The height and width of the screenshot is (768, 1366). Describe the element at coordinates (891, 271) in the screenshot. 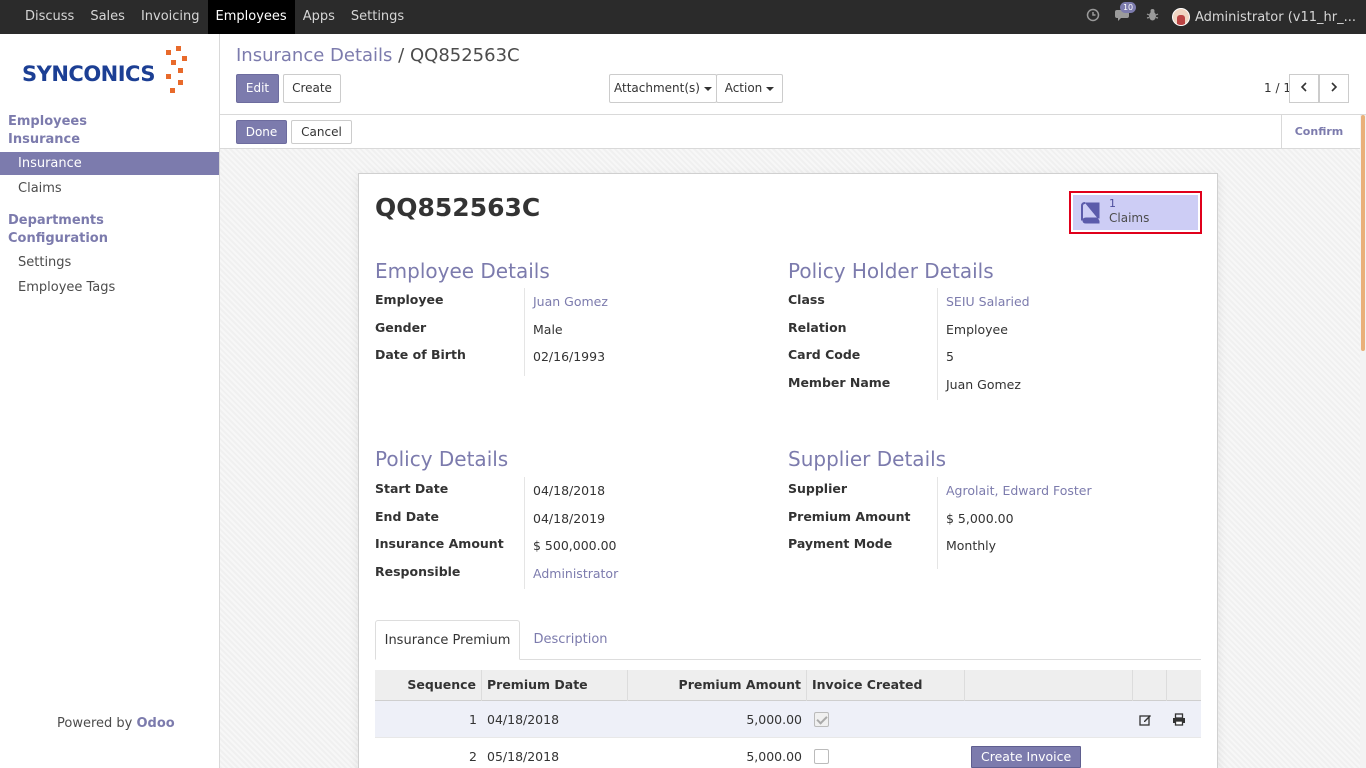

I see `policy-holder-title: Policy Holder Details` at that location.